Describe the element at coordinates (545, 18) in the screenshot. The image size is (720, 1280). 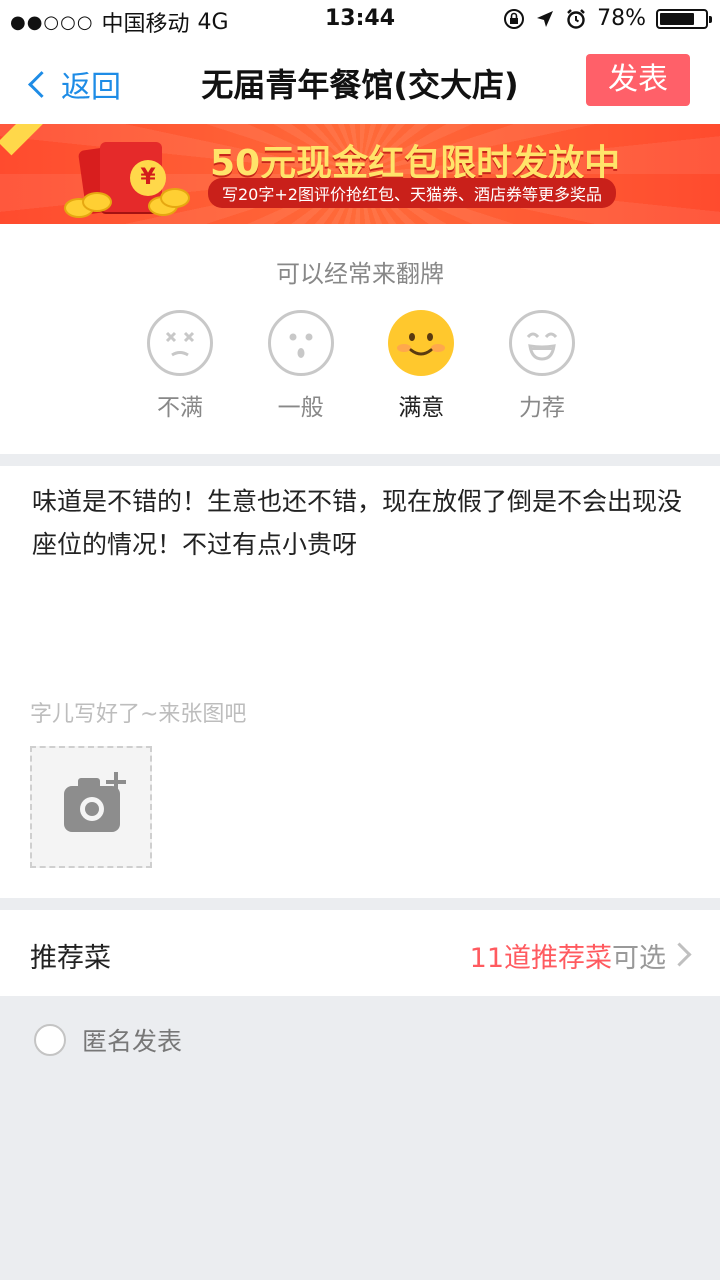
I see `location-arrow-icon` at that location.